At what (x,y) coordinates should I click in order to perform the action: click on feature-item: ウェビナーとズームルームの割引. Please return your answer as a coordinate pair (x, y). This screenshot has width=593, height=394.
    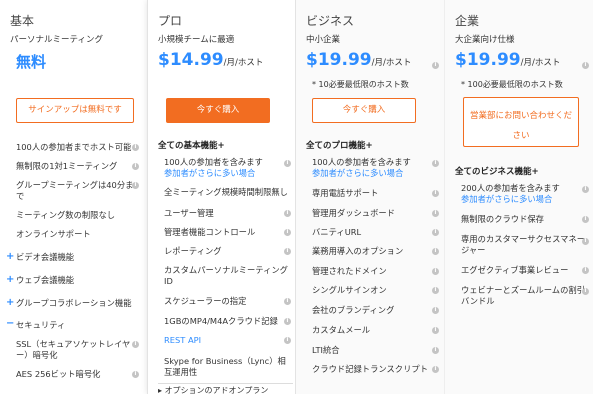
    Looking at the image, I should click on (523, 290).